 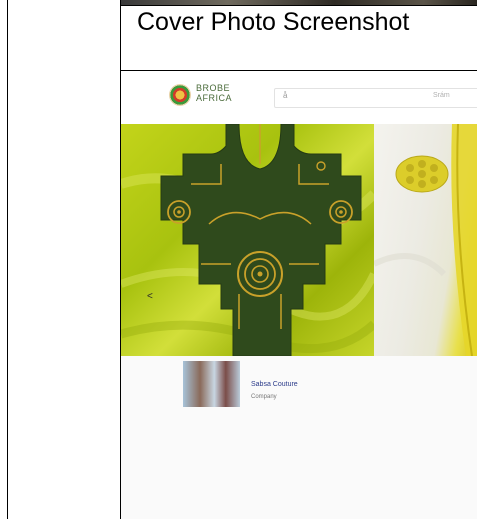 I want to click on cover-photo-white-yellow-fabric, so click(x=424, y=240).